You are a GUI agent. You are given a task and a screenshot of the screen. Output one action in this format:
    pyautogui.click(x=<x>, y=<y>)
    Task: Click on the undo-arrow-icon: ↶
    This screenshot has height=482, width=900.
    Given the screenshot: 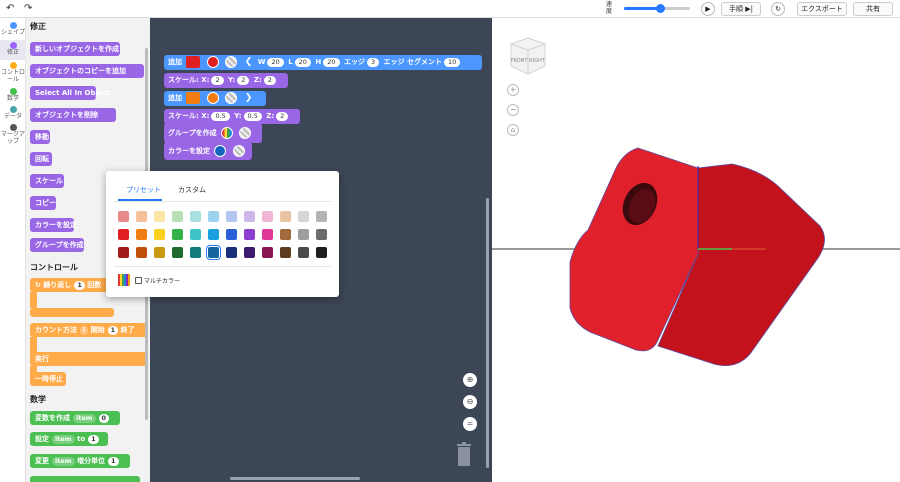 What is the action you would take?
    pyautogui.click(x=10, y=8)
    